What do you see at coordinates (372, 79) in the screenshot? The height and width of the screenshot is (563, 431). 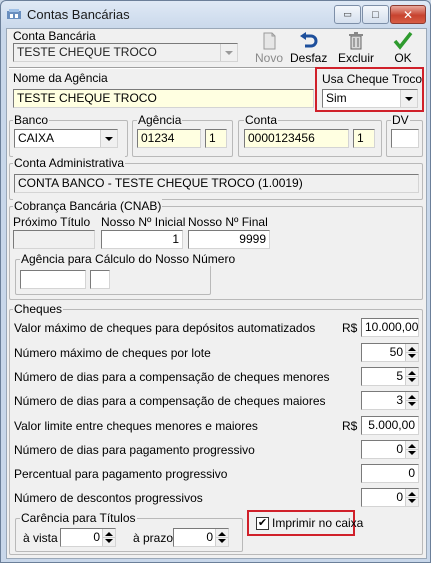 I see `cheque-troco-label: Usa Cheque Troco` at bounding box center [372, 79].